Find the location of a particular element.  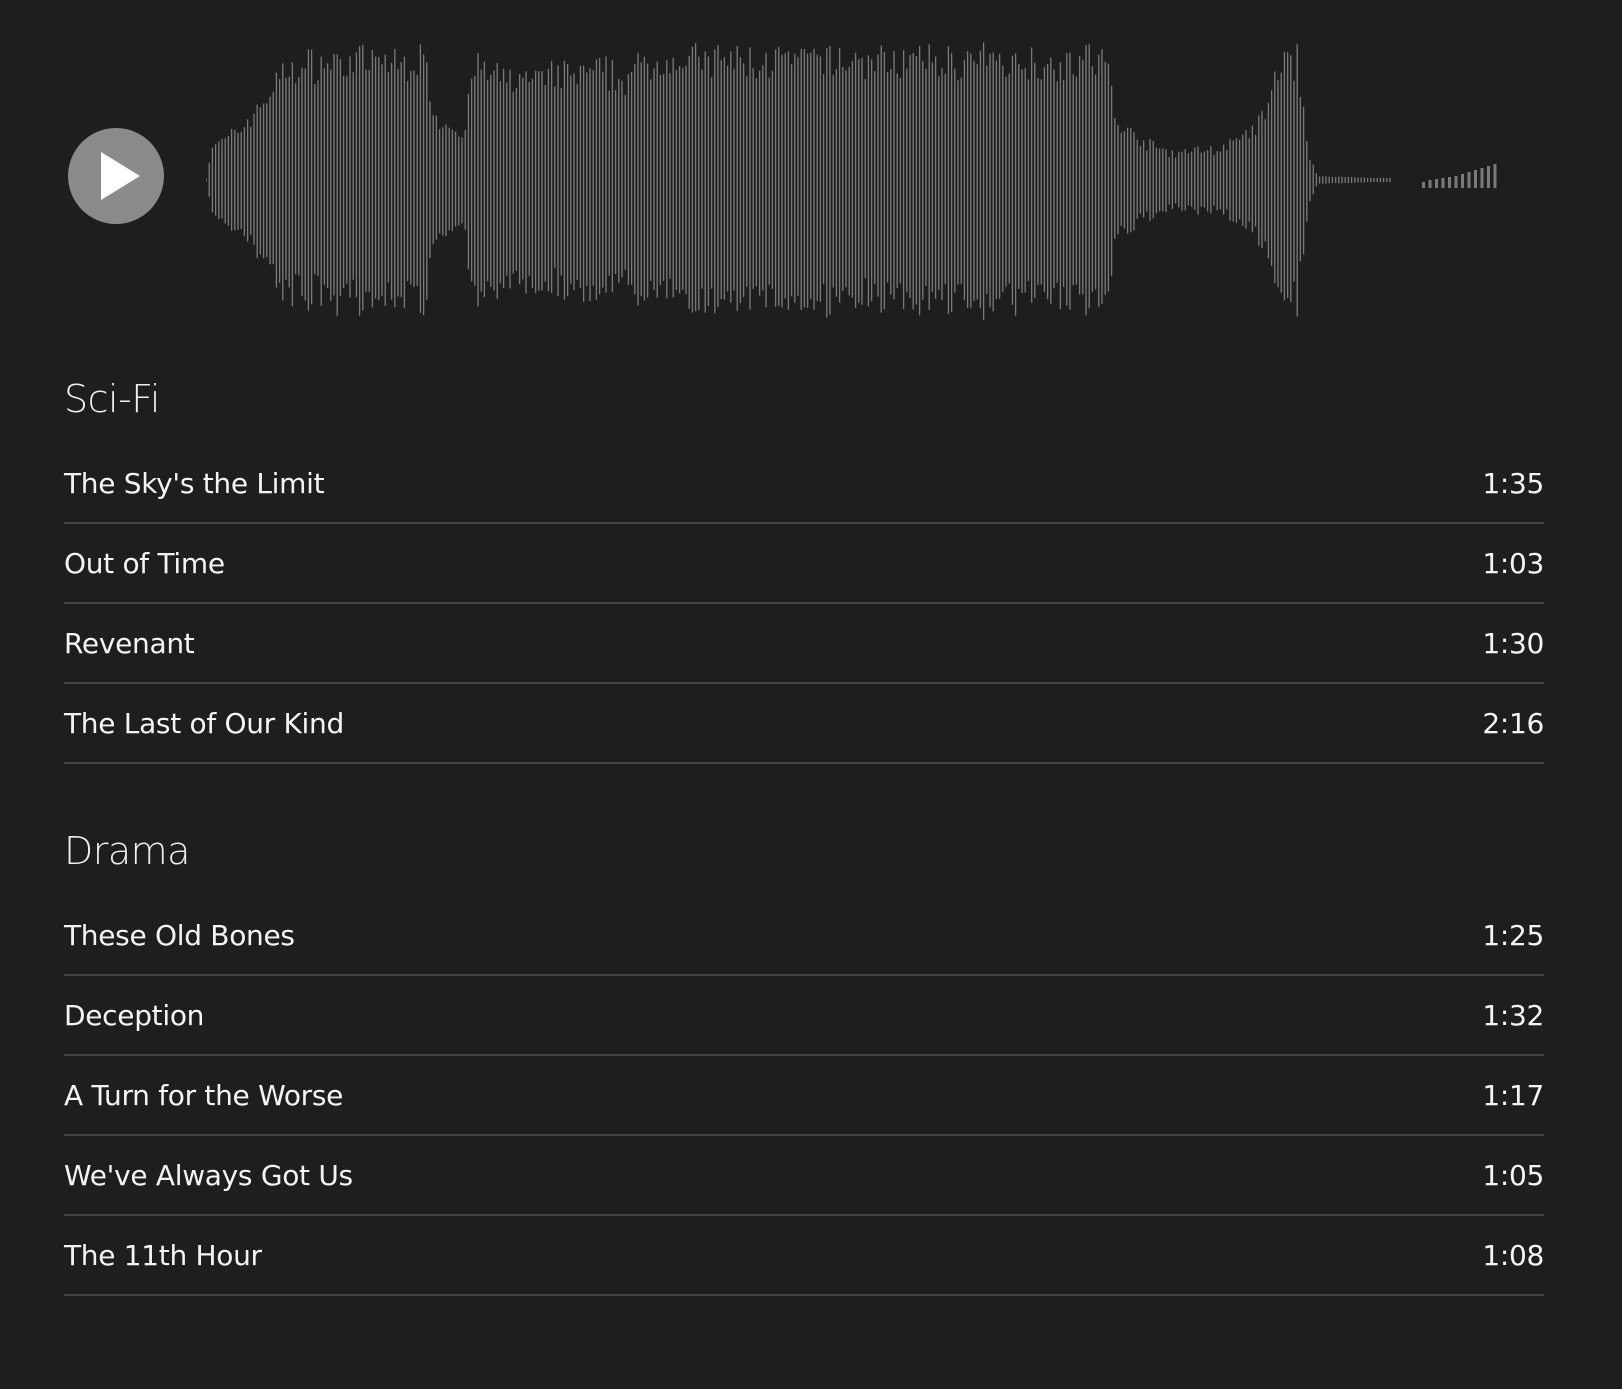

track-title: The Sky's the Limit is located at coordinates (194, 483).